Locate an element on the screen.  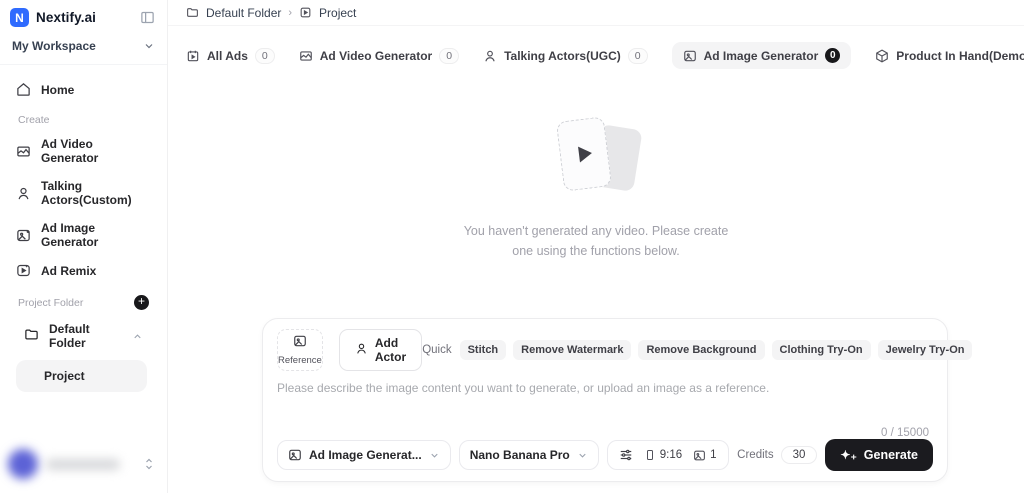
tab-talking-actors-ugc: Talking Actors(UGC) 0 is located at coordinates (565, 55).